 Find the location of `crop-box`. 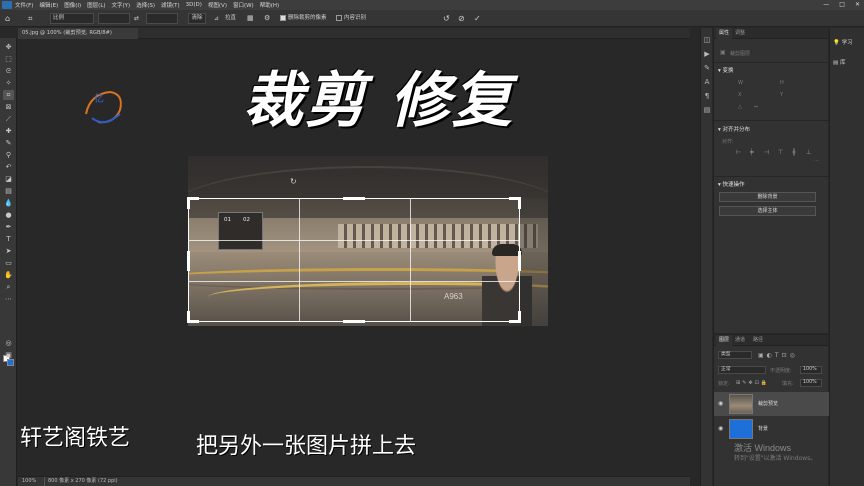

crop-box is located at coordinates (354, 260).